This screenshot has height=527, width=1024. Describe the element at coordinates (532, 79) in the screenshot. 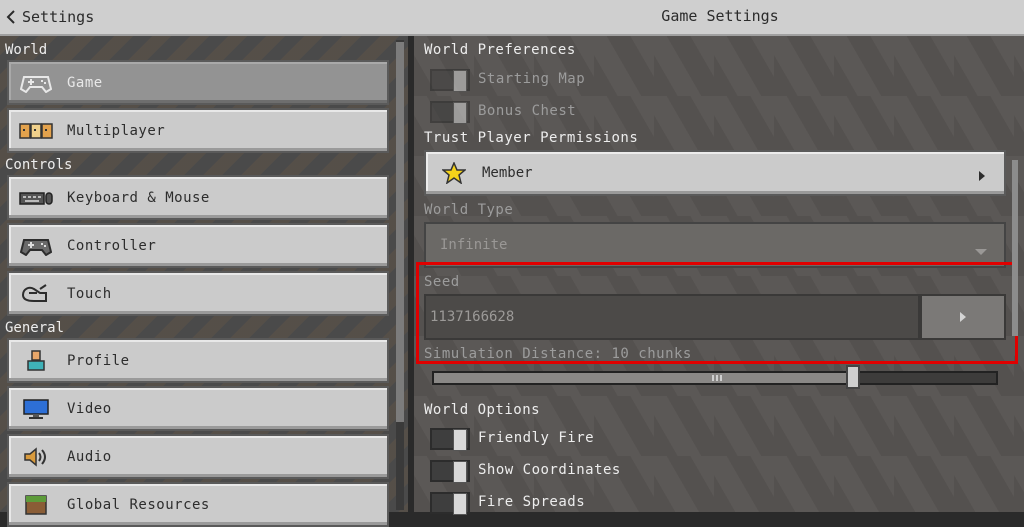

I see `starting-map-label: Starting Map` at that location.